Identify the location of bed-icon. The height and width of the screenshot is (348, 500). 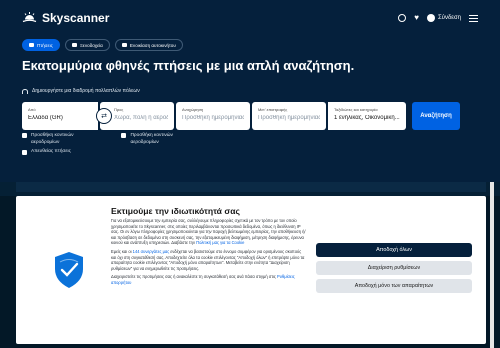
(74, 45).